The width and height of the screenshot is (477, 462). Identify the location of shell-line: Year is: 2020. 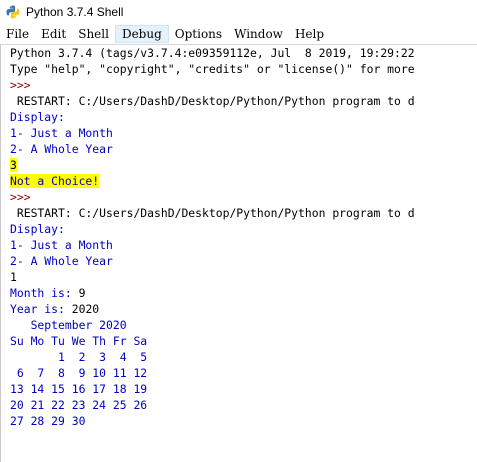
(238, 309).